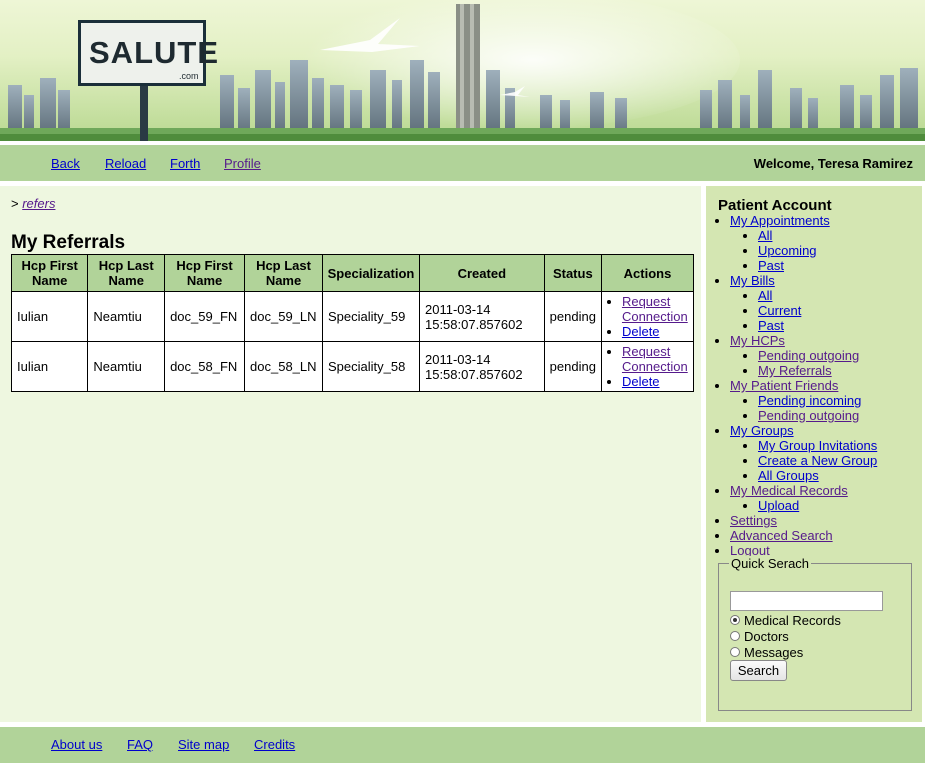 The width and height of the screenshot is (925, 764). Describe the element at coordinates (780, 220) in the screenshot. I see `my-appointments-link: My Appointments` at that location.